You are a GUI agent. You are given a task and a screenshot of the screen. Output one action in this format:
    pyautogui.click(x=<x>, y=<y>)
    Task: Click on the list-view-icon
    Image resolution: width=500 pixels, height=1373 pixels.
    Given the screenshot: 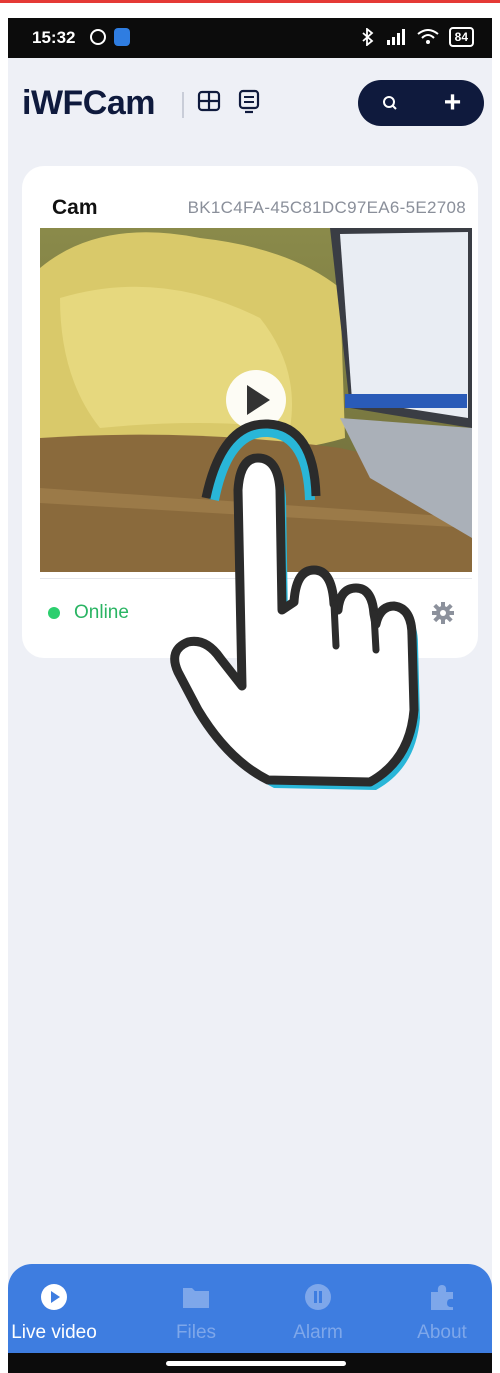 What is the action you would take?
    pyautogui.click(x=249, y=101)
    